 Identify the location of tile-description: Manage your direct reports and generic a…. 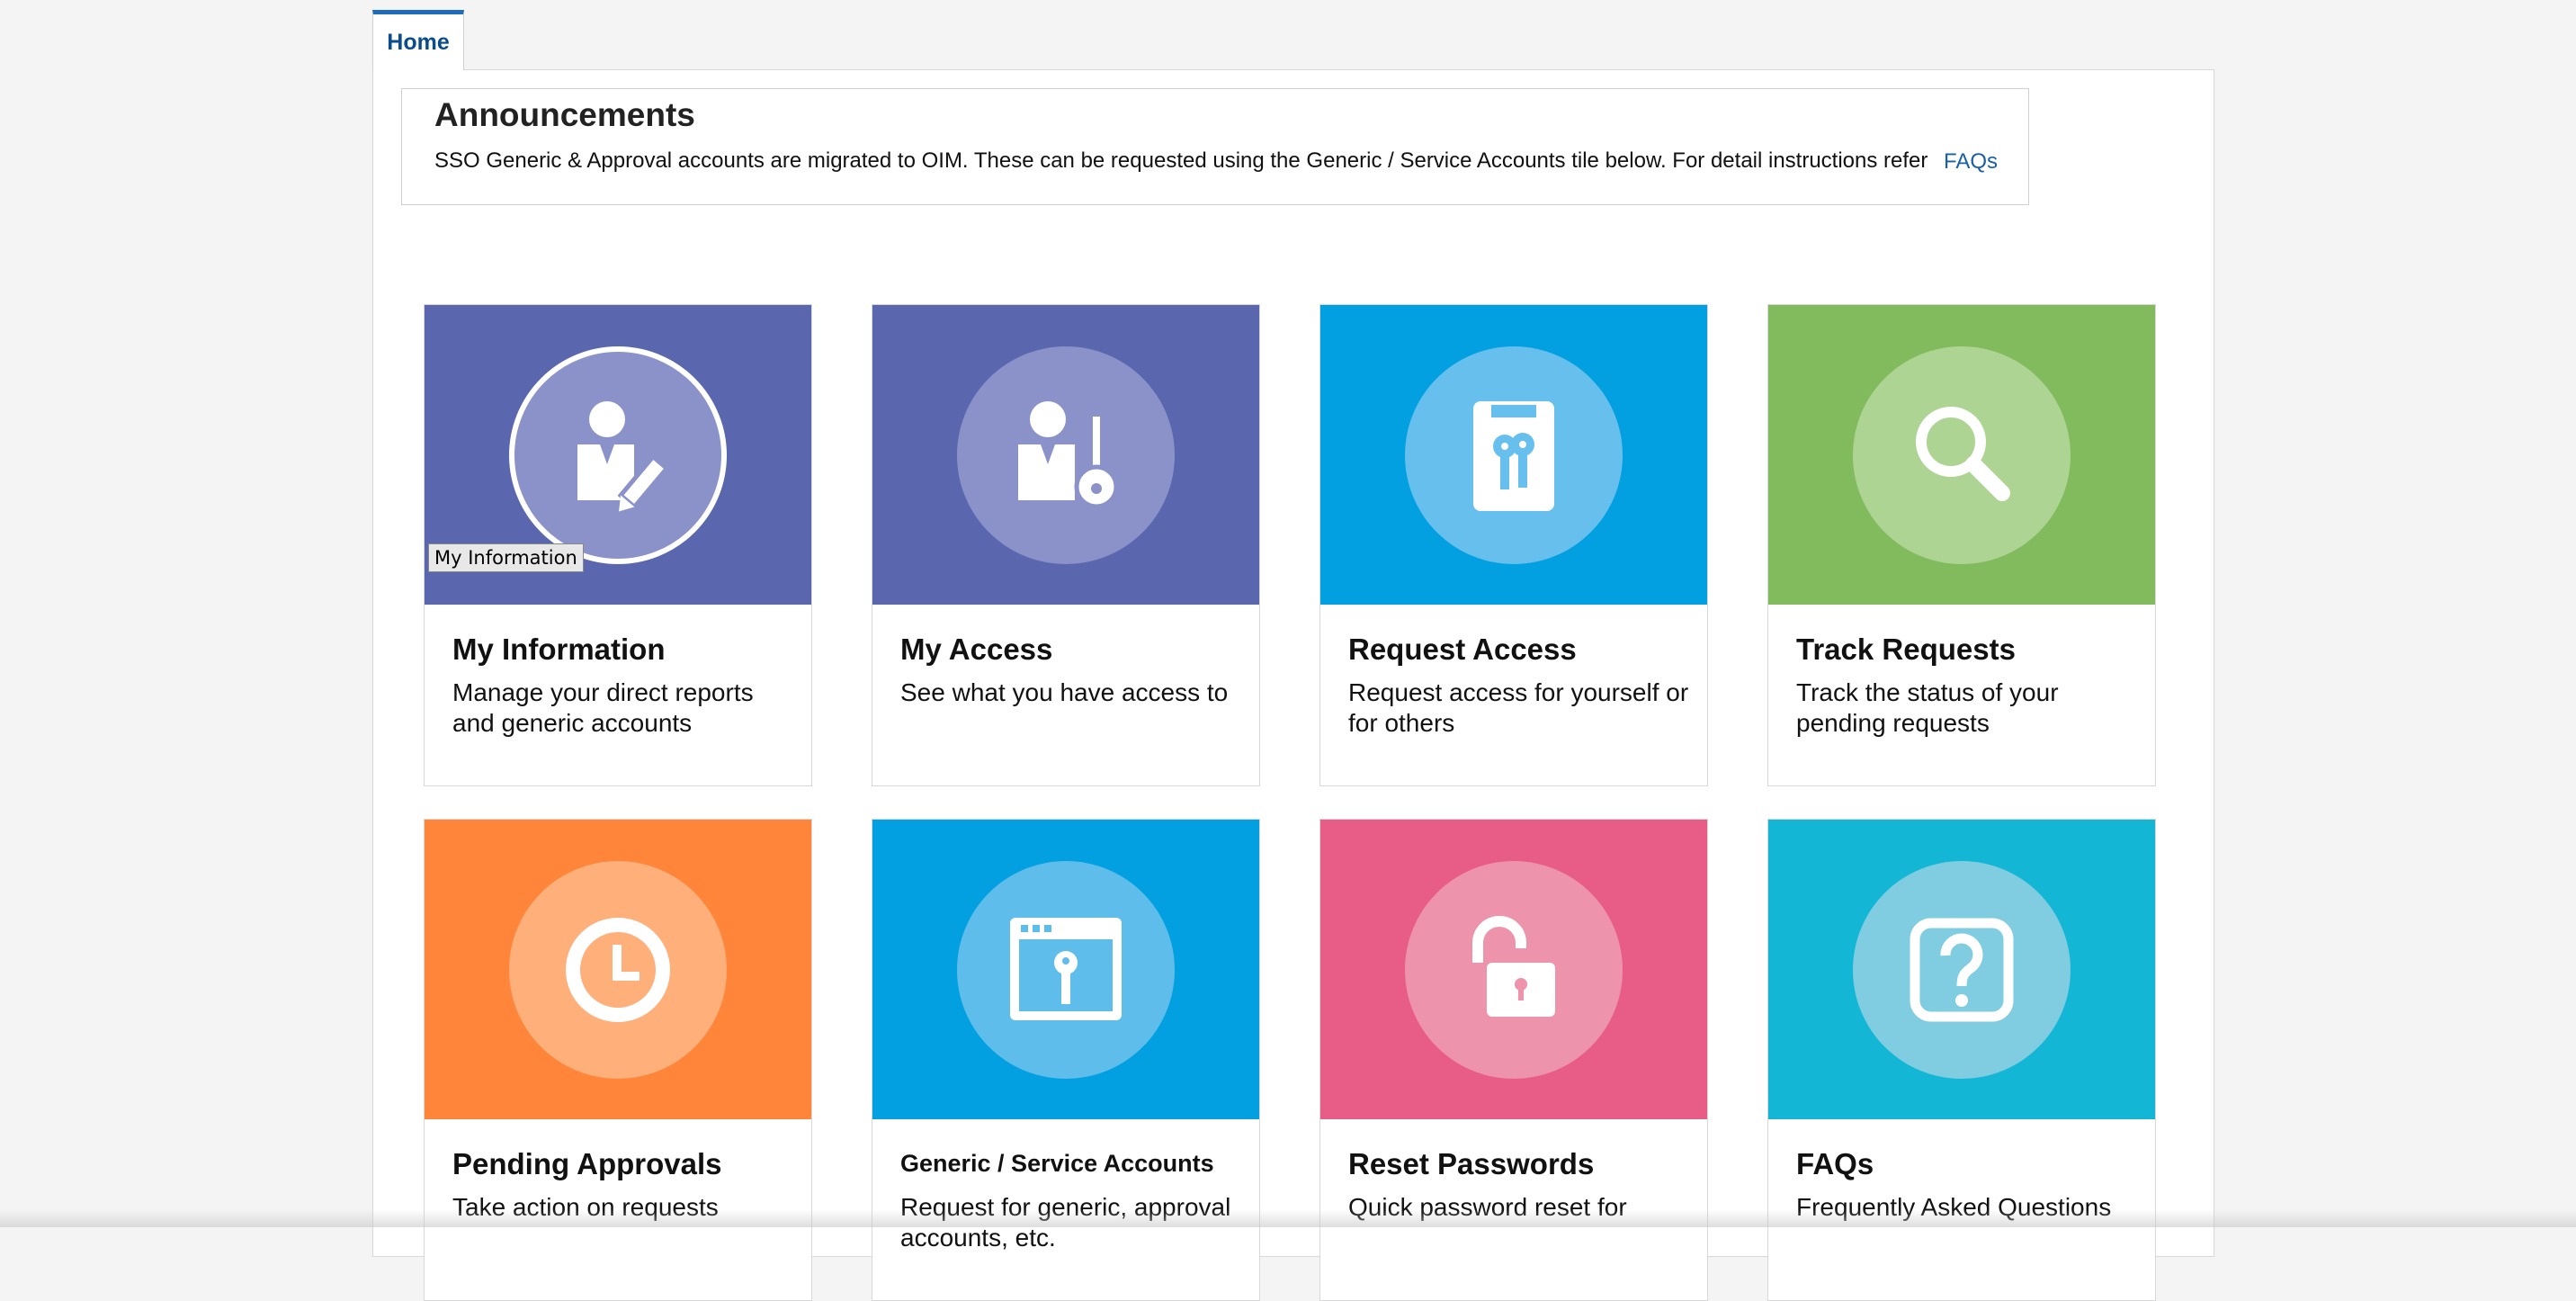
(603, 707).